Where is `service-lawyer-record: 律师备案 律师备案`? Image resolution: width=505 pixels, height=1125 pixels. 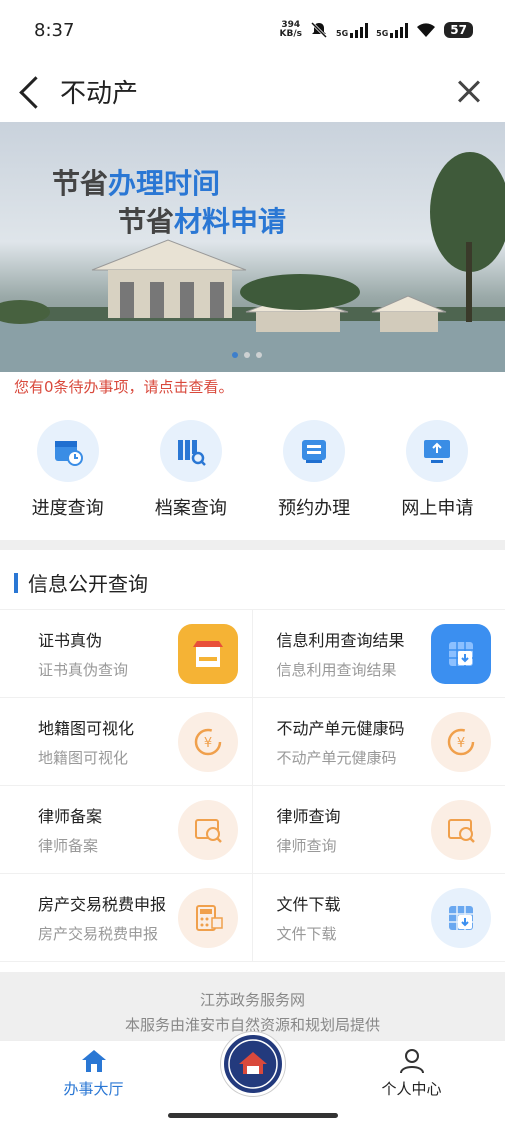
service-lawyer-record: 律师备案 律师备案 is located at coordinates (126, 830).